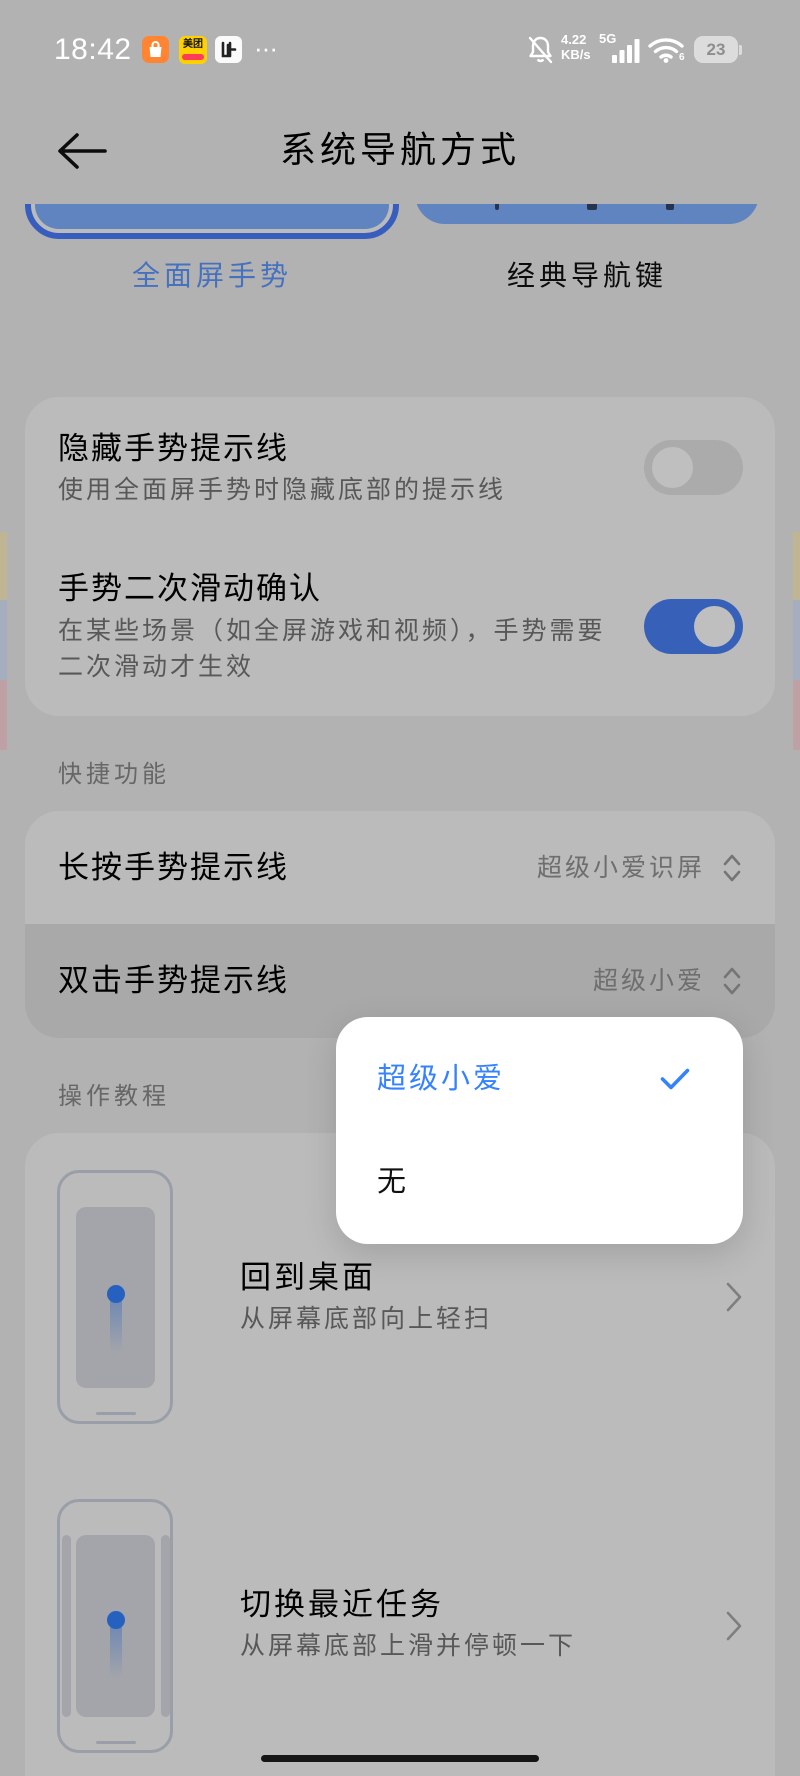 The height and width of the screenshot is (1776, 800). I want to click on battery-icon: 23, so click(716, 49).